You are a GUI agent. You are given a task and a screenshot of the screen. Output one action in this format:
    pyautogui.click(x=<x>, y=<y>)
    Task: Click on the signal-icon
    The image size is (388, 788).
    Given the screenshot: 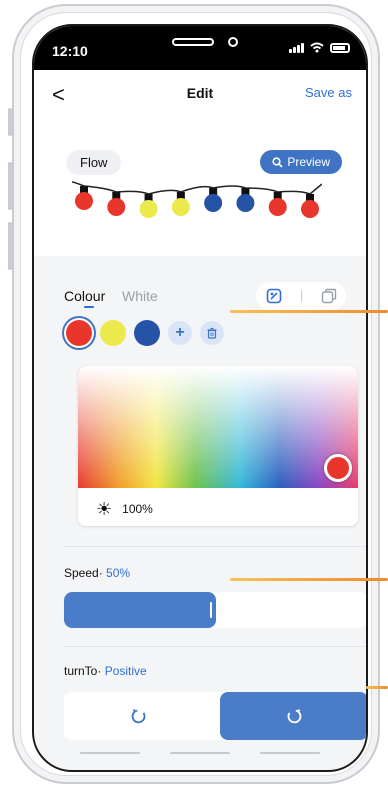 What is the action you would take?
    pyautogui.click(x=296, y=47)
    